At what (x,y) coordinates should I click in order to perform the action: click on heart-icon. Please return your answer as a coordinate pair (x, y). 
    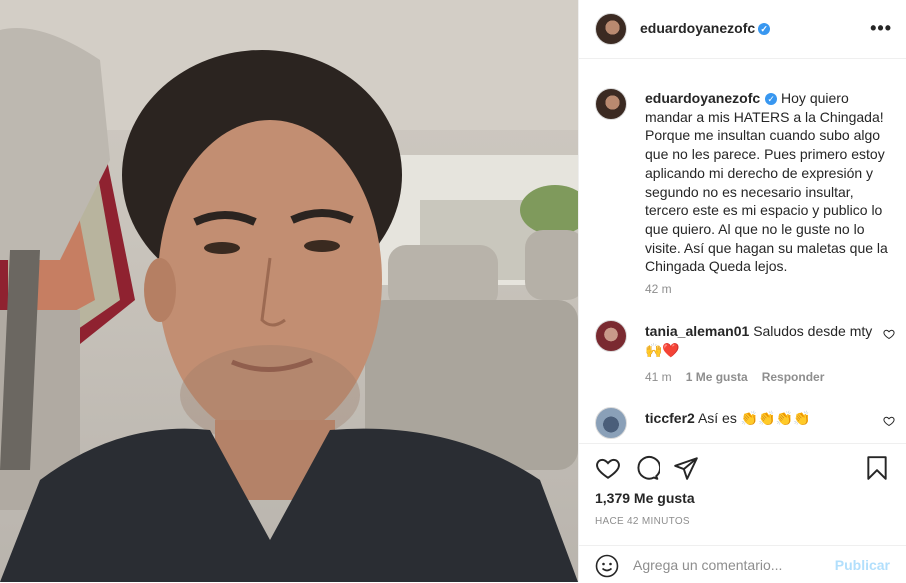
    Looking at the image, I should click on (608, 468).